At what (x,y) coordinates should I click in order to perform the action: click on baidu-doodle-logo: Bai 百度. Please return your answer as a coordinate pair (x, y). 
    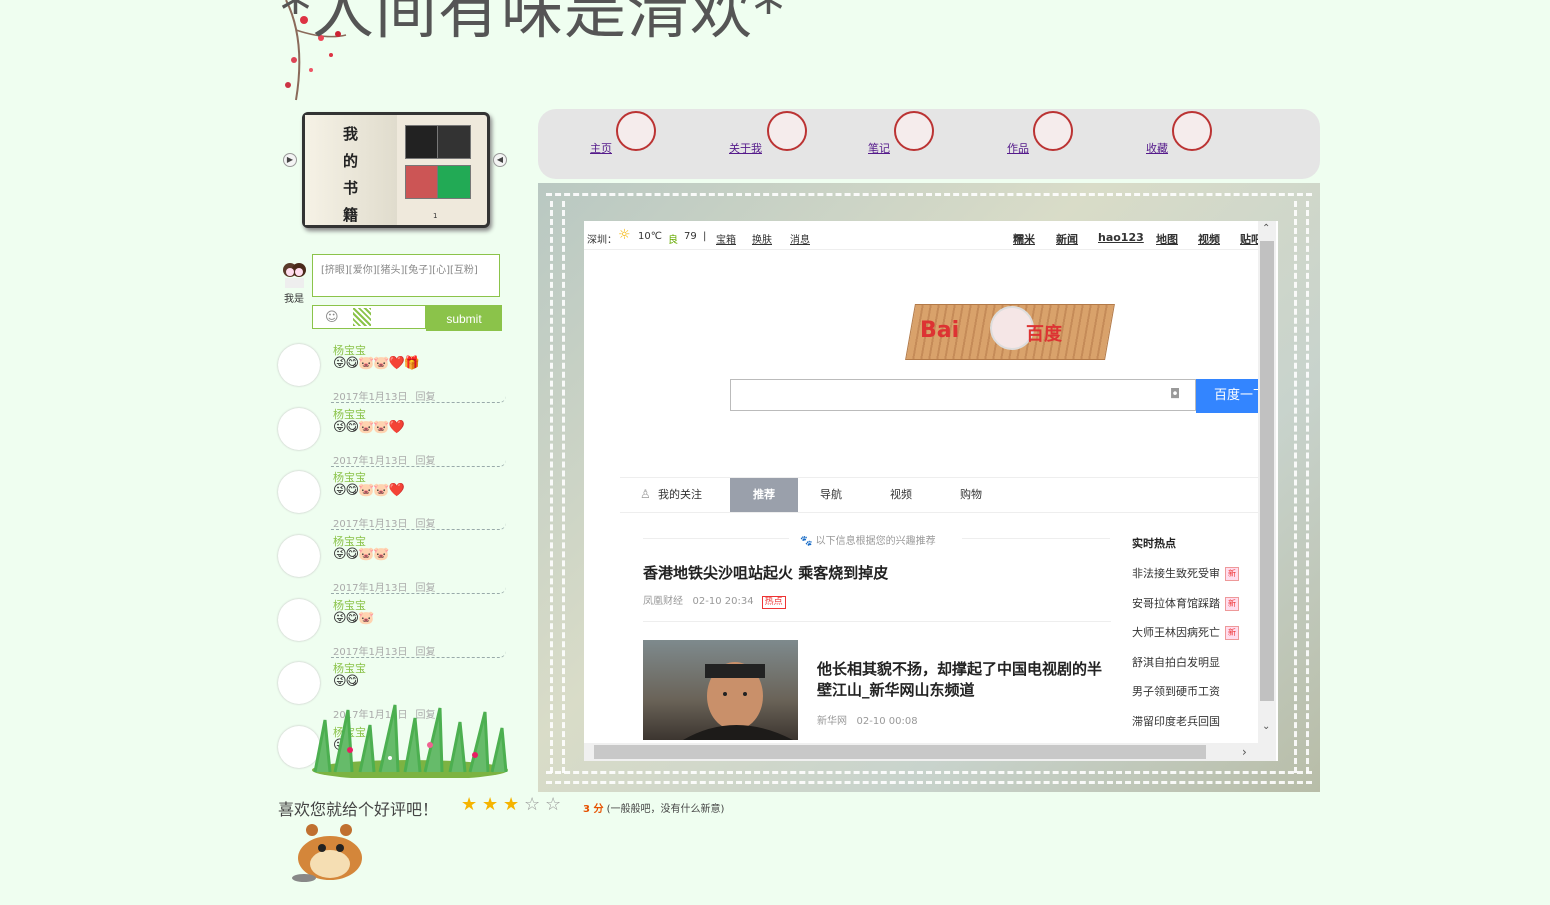
    Looking at the image, I should click on (1009, 314).